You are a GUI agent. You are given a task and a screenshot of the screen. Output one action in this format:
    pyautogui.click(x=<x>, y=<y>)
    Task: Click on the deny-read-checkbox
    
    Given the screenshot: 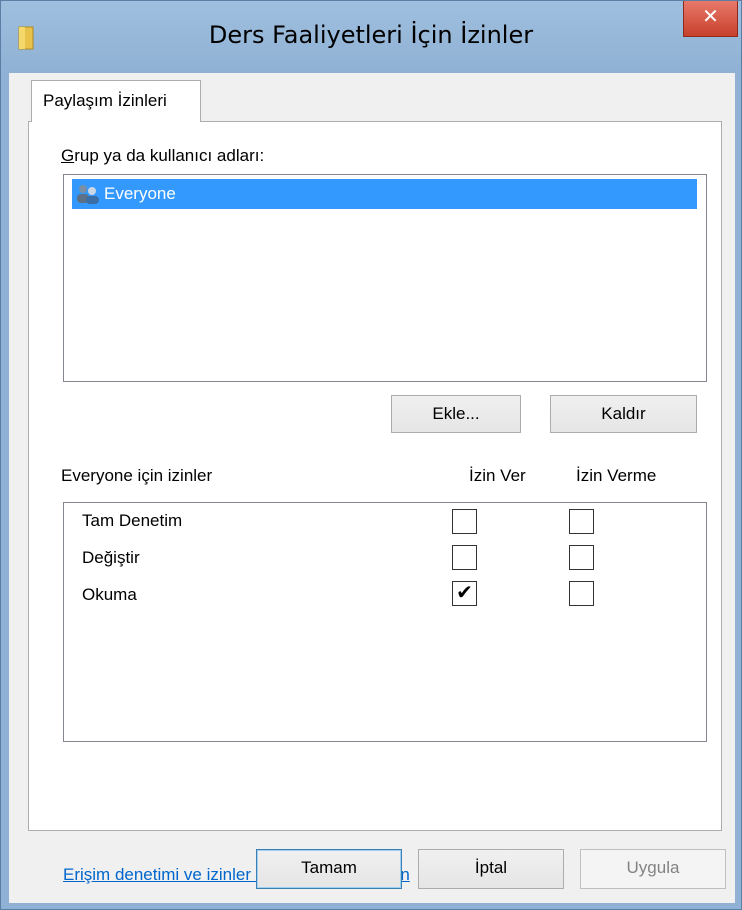 What is the action you would take?
    pyautogui.click(x=581, y=593)
    